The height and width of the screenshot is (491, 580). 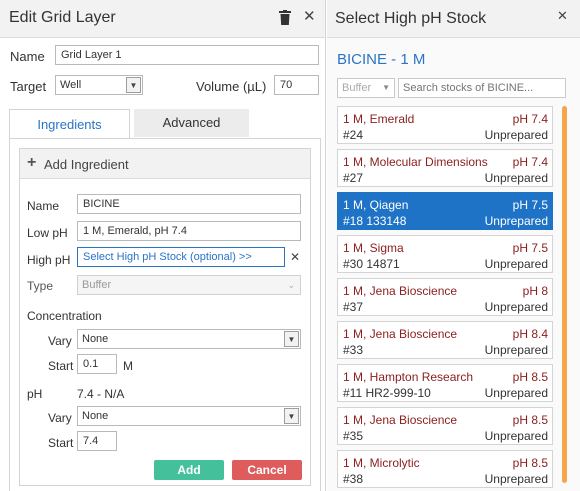 I want to click on stock-name: 1 M, Molecular Dimensions, so click(x=415, y=162).